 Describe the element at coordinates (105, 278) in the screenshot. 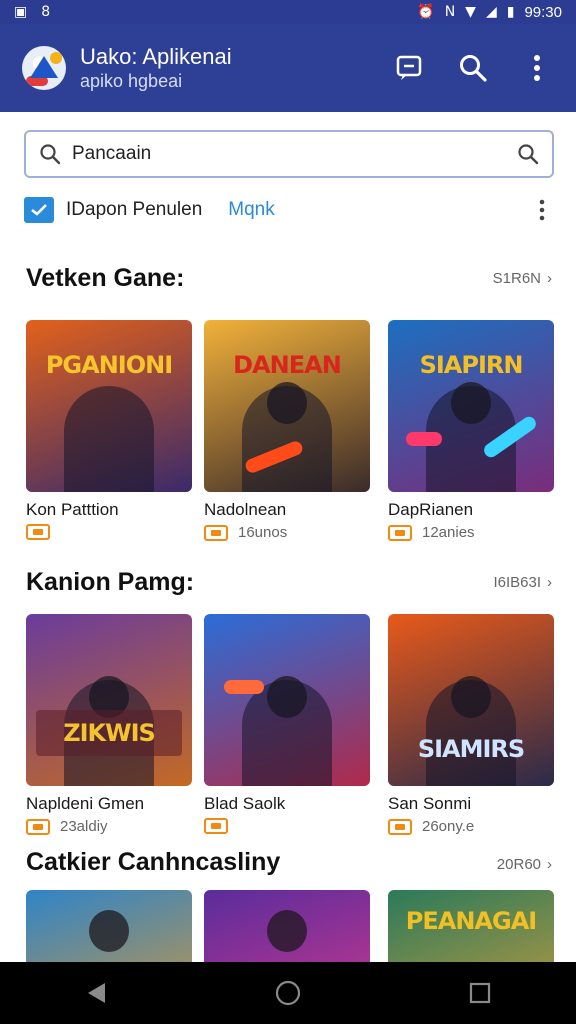

I see `section-title: Vetken Gane:` at that location.